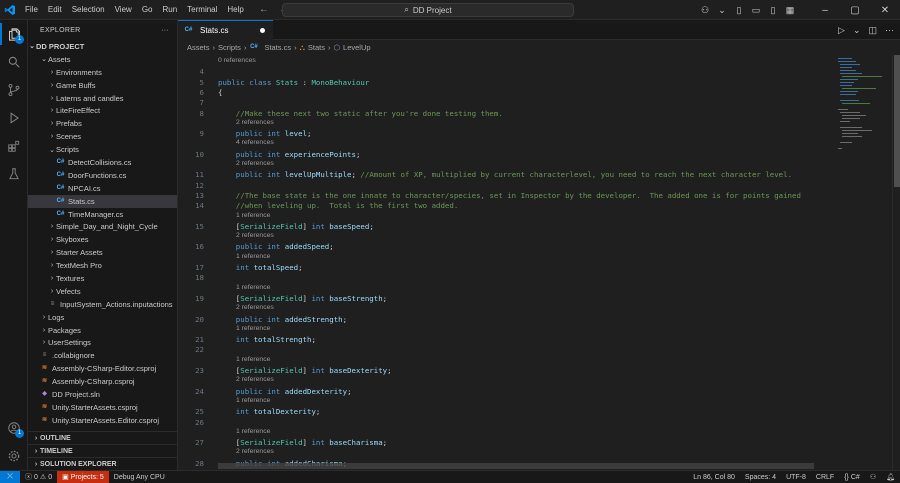 Image resolution: width=900 pixels, height=483 pixels. I want to click on tree-item: C# NPCAI.cs, so click(102, 188).